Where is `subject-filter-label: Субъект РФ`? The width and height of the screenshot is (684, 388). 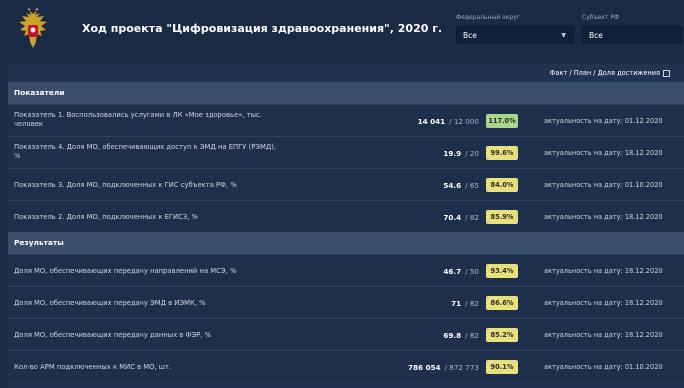
subject-filter-label: Субъект РФ is located at coordinates (601, 17).